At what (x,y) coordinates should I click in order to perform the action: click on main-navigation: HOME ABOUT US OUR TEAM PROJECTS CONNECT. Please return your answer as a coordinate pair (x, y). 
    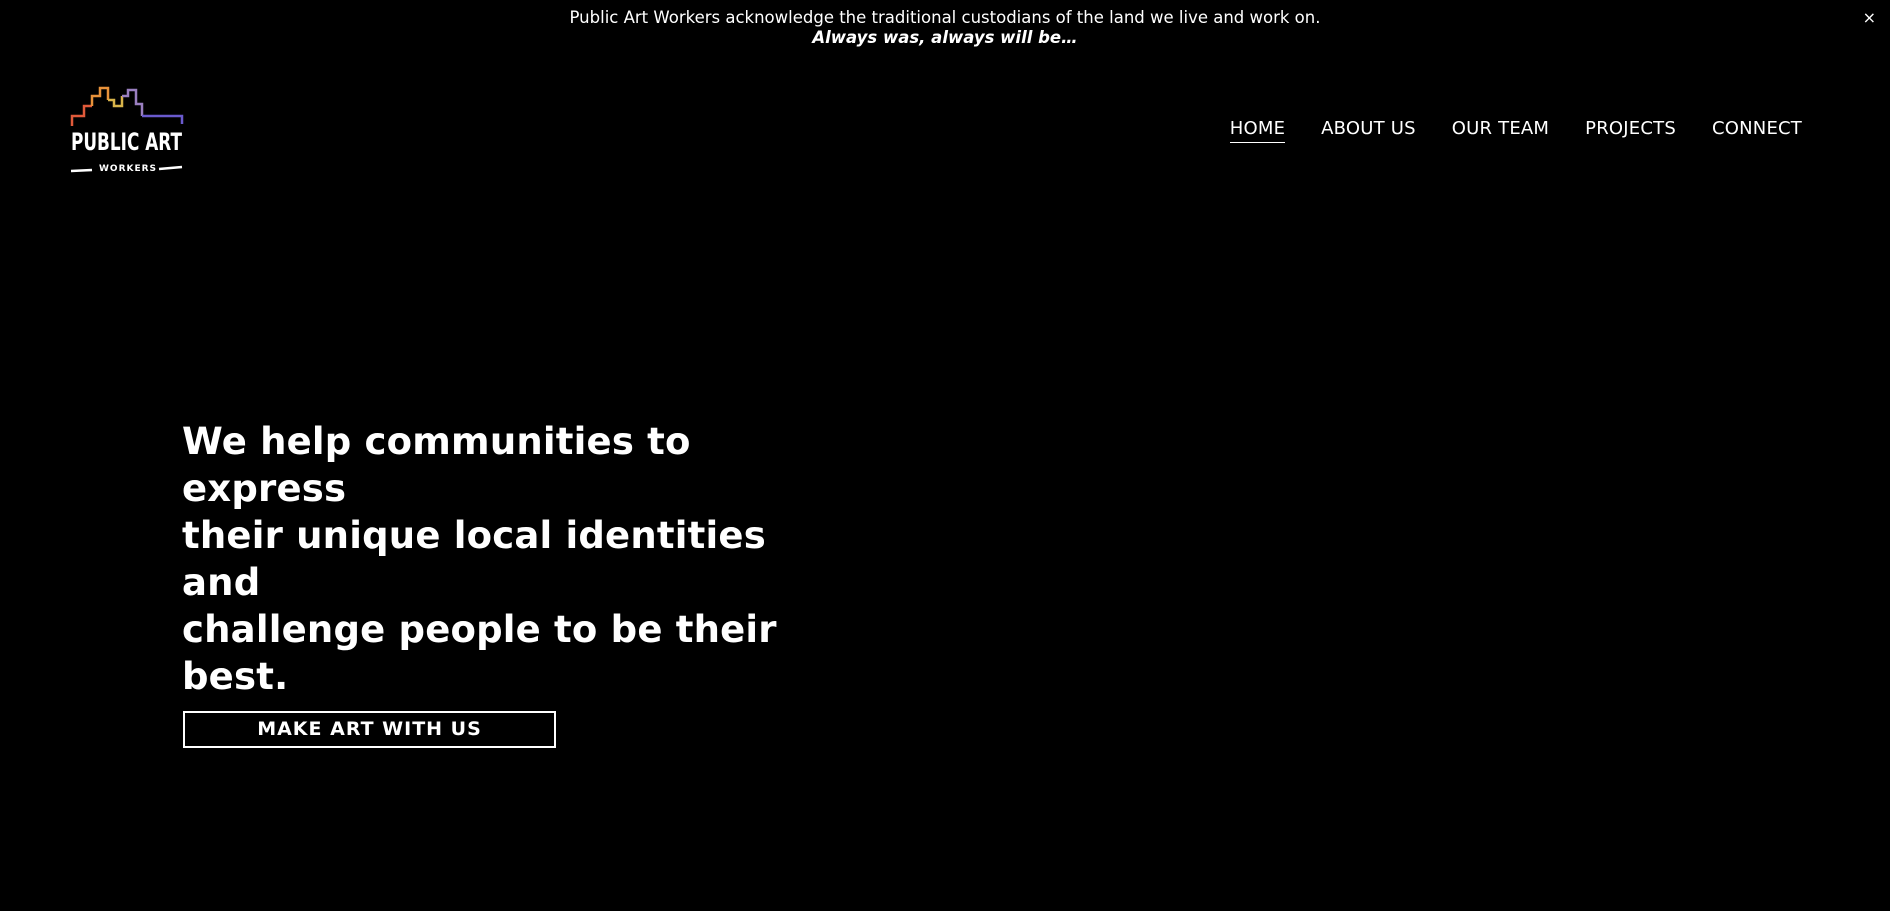
    Looking at the image, I should click on (1515, 129).